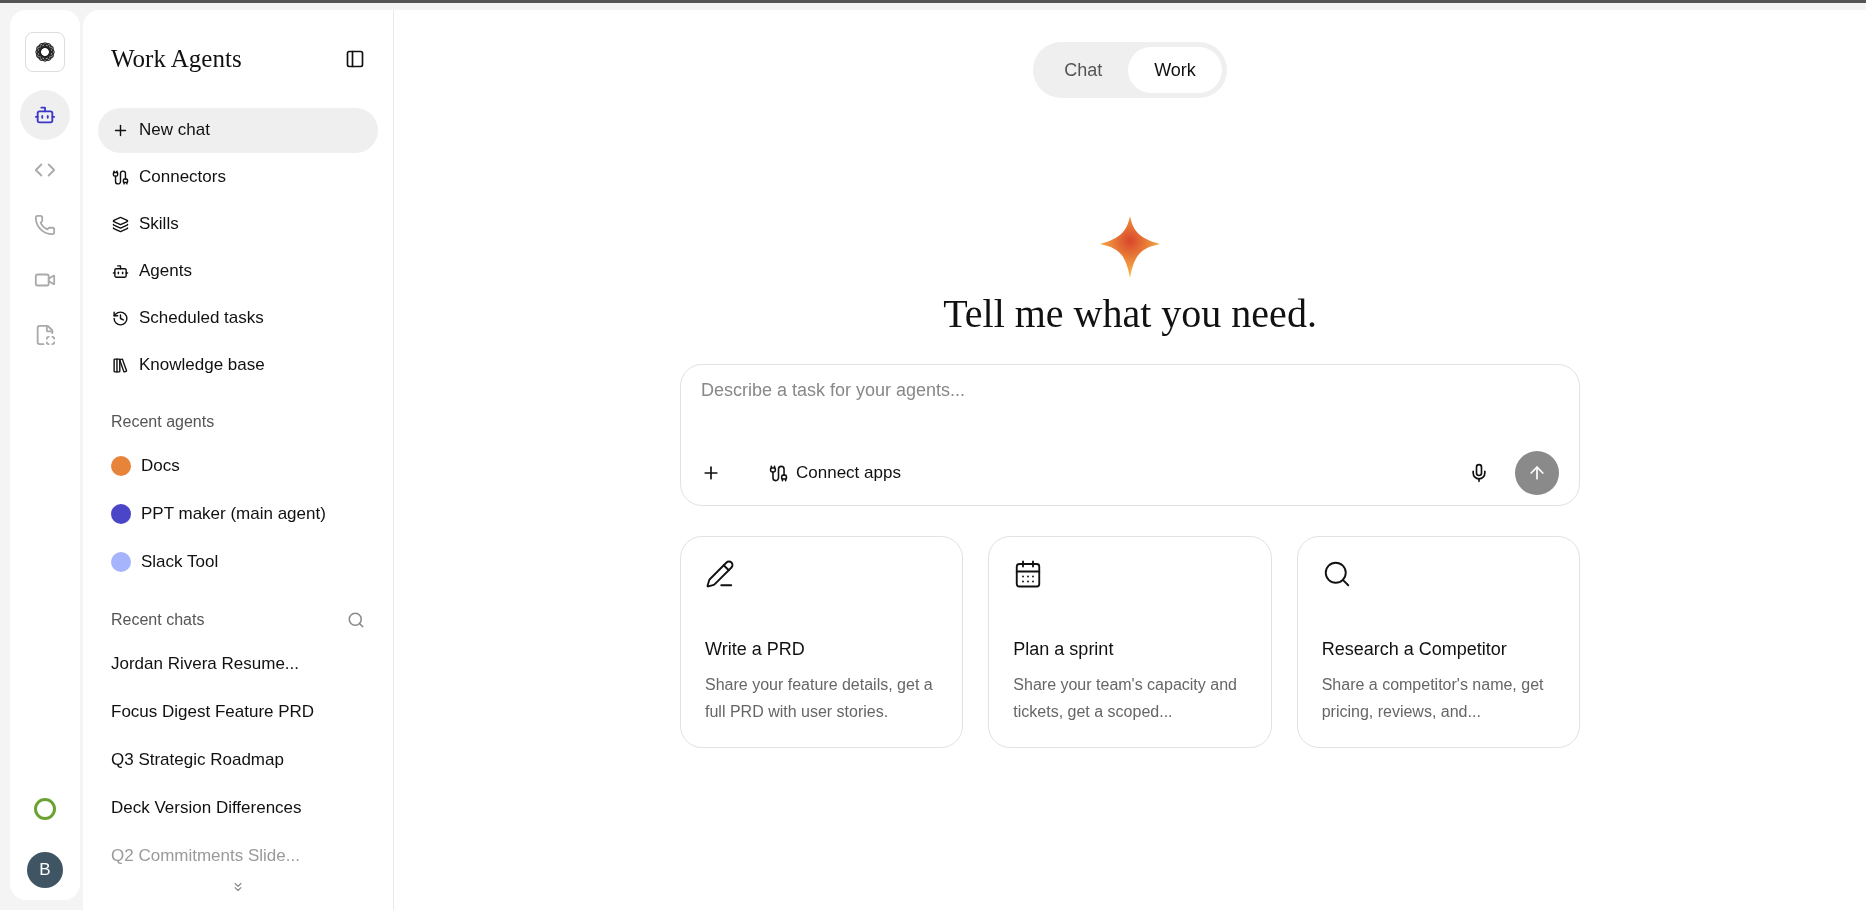  Describe the element at coordinates (1414, 649) in the screenshot. I see `card-title: Research a Competitor` at that location.